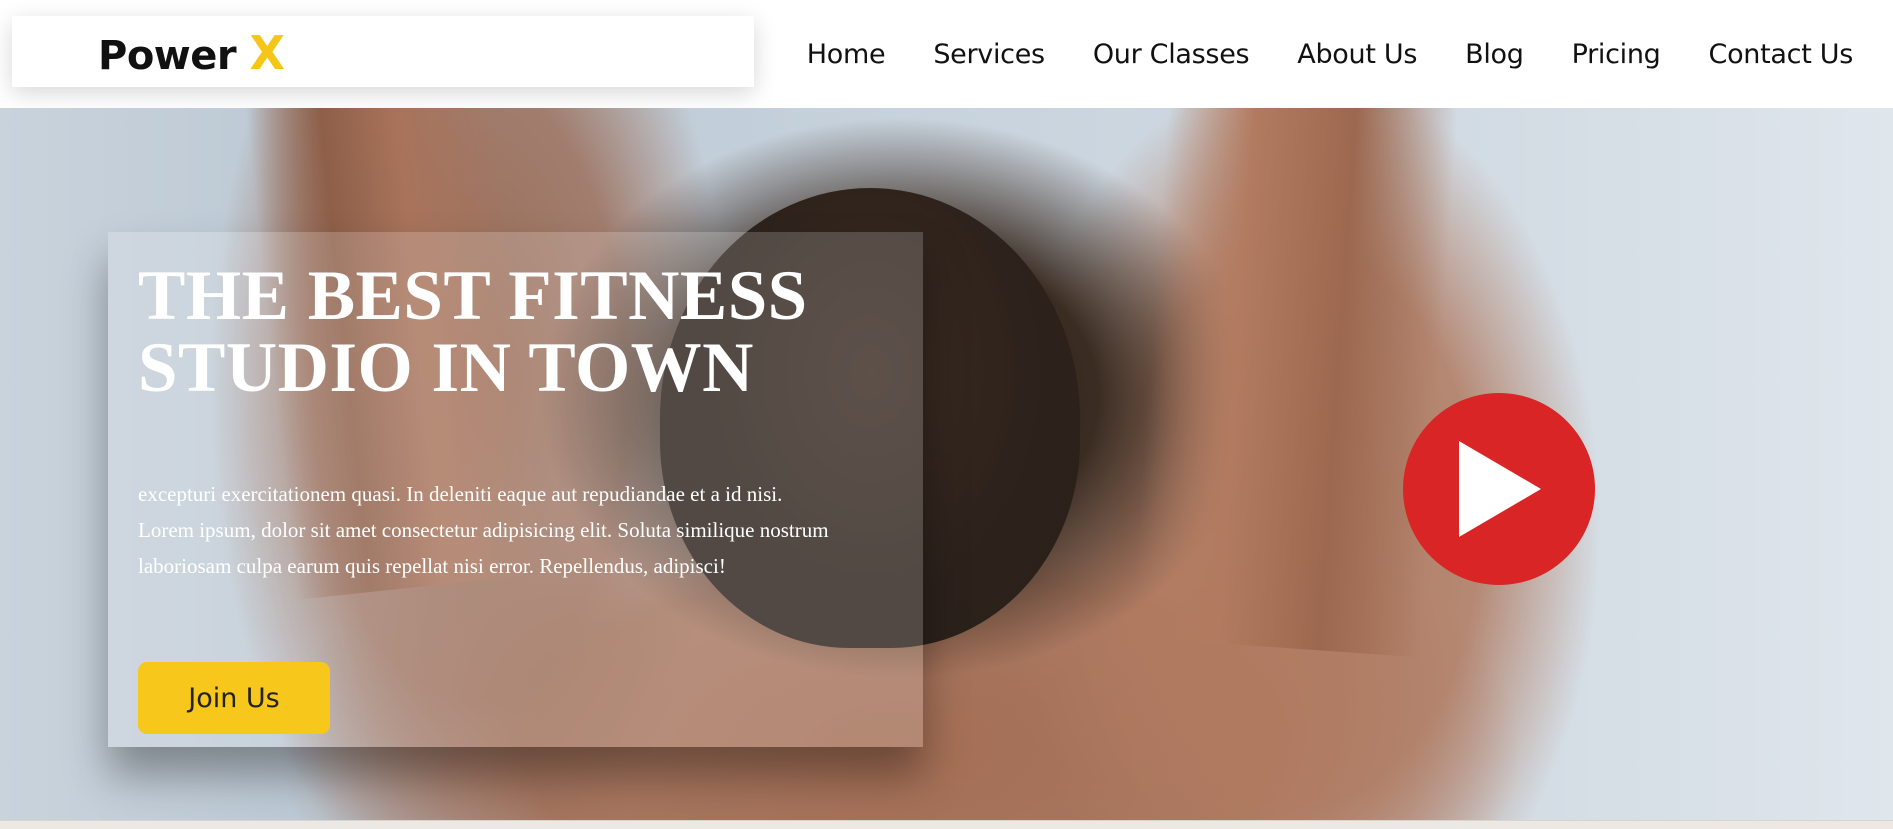 This screenshot has height=829, width=1893. I want to click on join-us-button: Join Us, so click(234, 698).